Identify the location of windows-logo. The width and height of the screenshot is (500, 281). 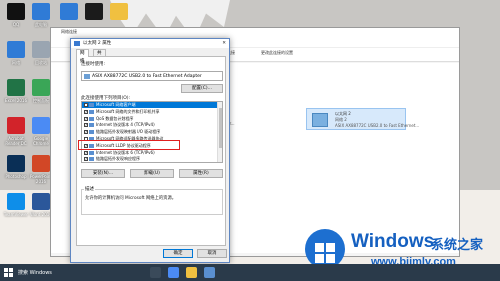
(325, 249).